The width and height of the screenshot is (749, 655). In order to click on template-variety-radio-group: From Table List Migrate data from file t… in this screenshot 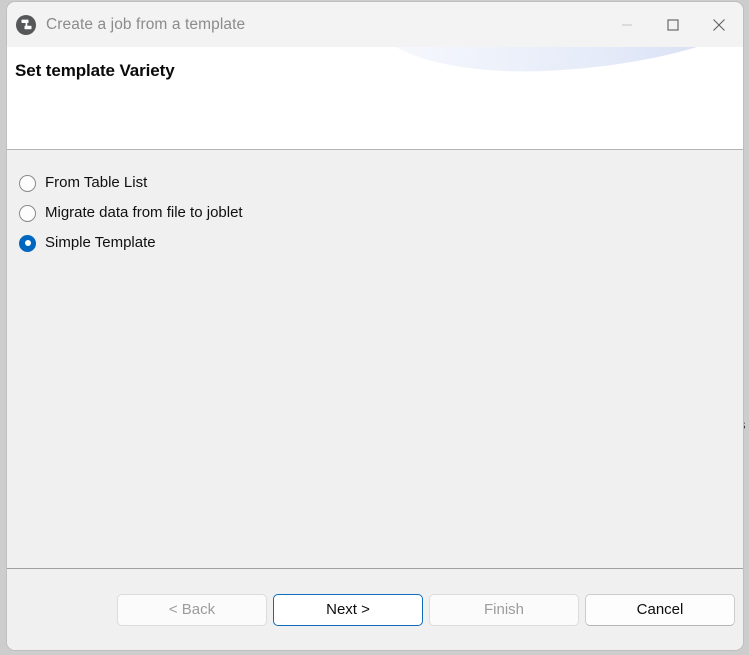, I will do `click(375, 213)`.